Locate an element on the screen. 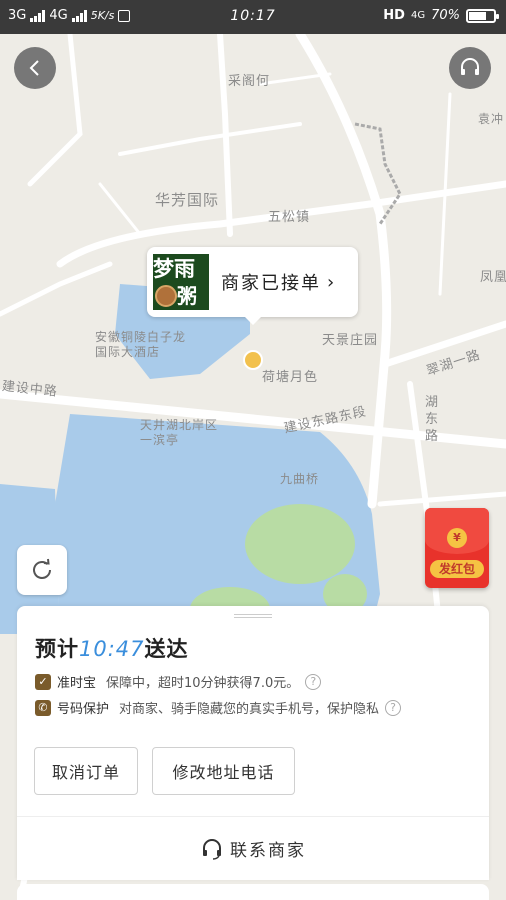 This screenshot has height=900, width=506. battery-icon is located at coordinates (482, 15).